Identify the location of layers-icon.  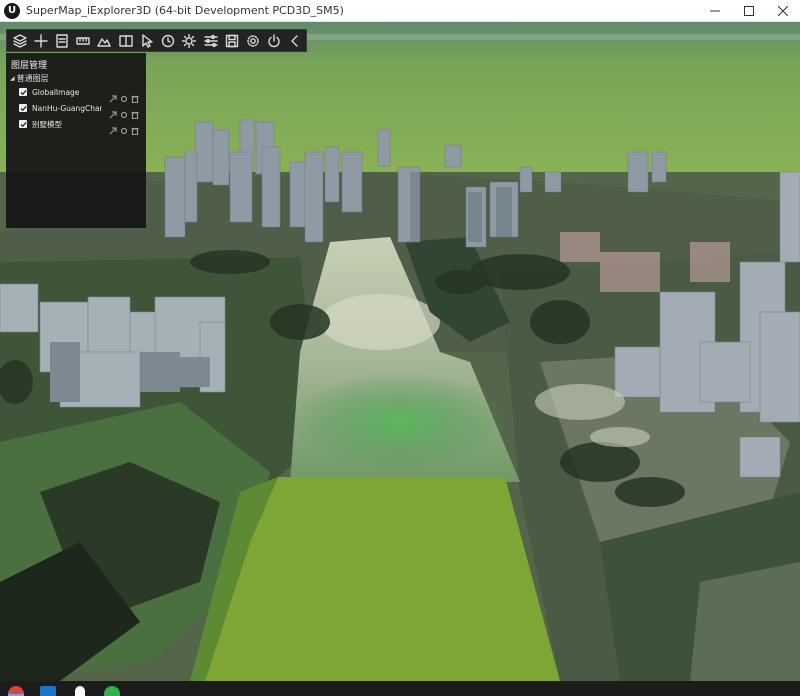
(19, 40).